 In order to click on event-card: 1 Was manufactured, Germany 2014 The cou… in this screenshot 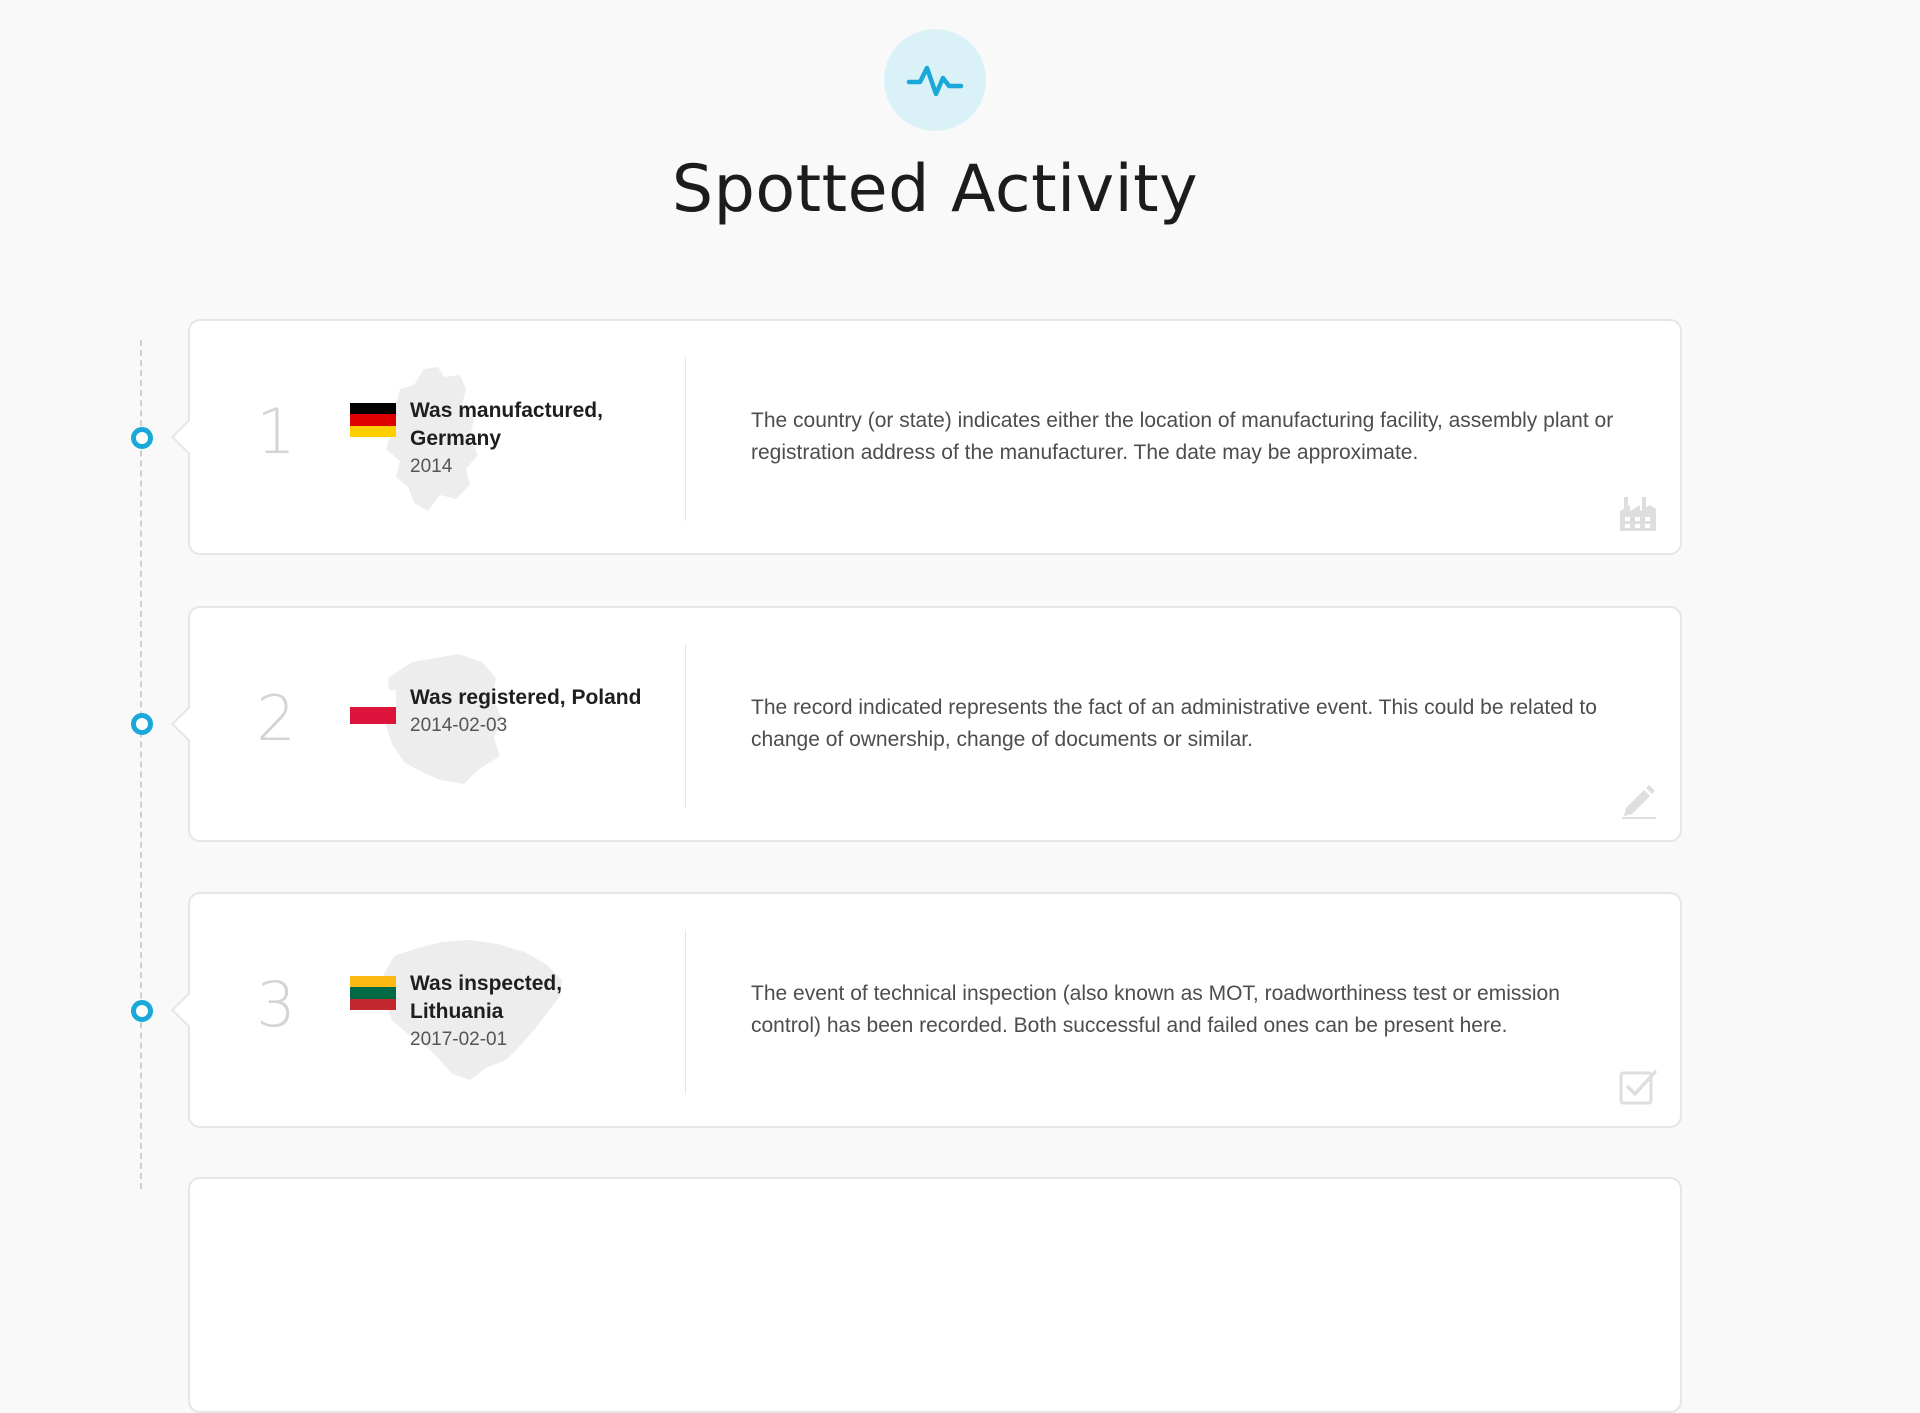, I will do `click(926, 437)`.